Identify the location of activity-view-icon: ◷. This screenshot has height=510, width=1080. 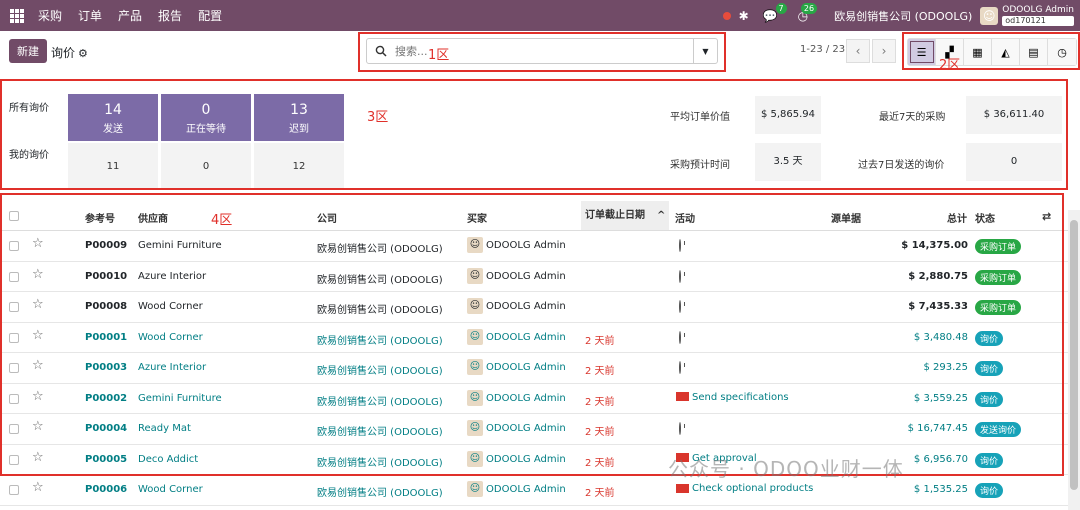
(1062, 52).